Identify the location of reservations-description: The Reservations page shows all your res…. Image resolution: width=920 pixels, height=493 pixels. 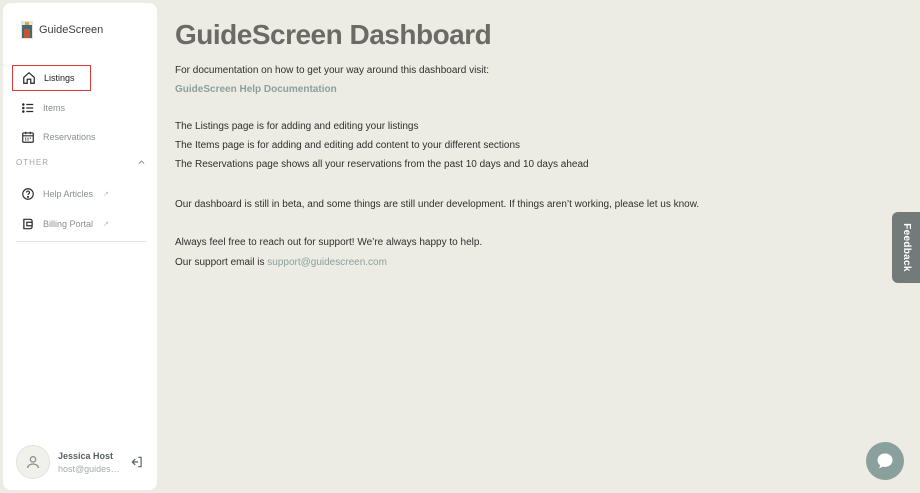
(382, 164).